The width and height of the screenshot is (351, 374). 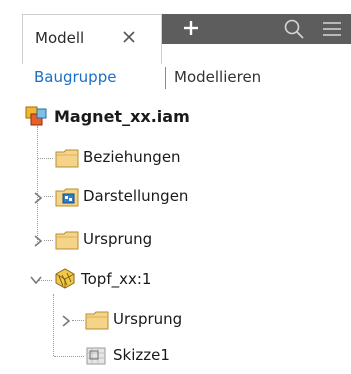 I want to click on representations-icon, so click(x=67, y=197).